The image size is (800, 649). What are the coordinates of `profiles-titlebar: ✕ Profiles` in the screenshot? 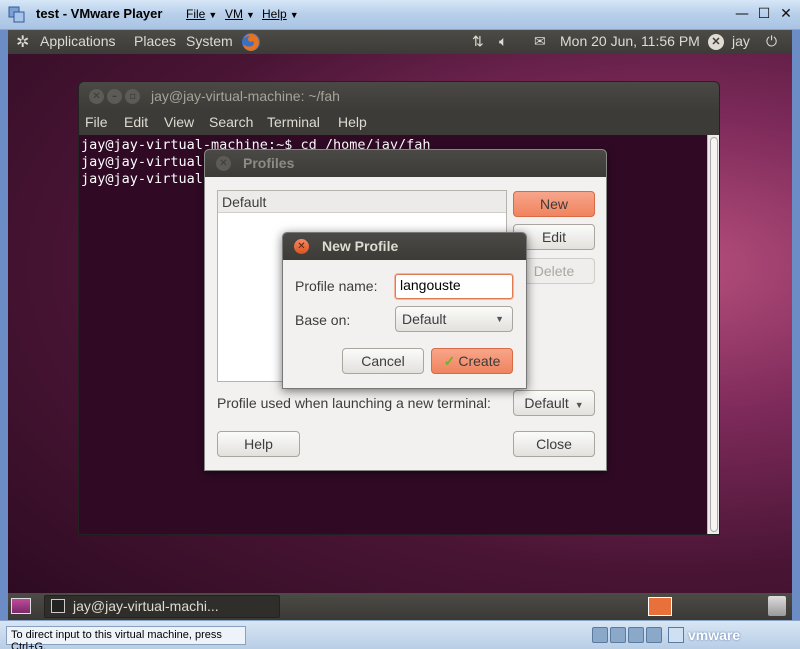 It's located at (405, 163).